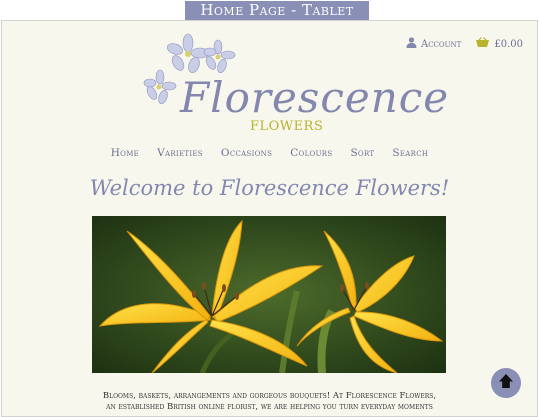 This screenshot has height=417, width=539. Describe the element at coordinates (246, 153) in the screenshot. I see `nav-occasions: Occasions` at that location.